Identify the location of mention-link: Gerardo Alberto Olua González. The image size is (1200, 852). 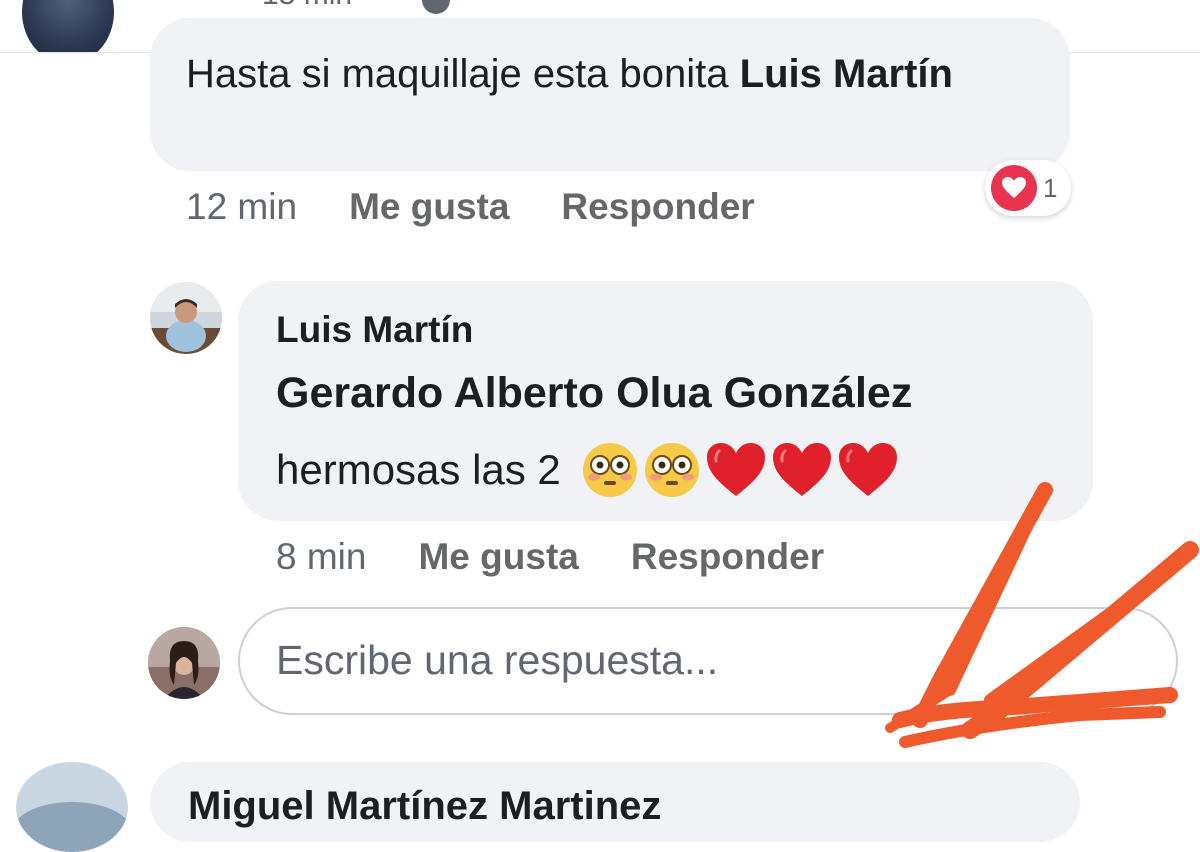
(594, 393).